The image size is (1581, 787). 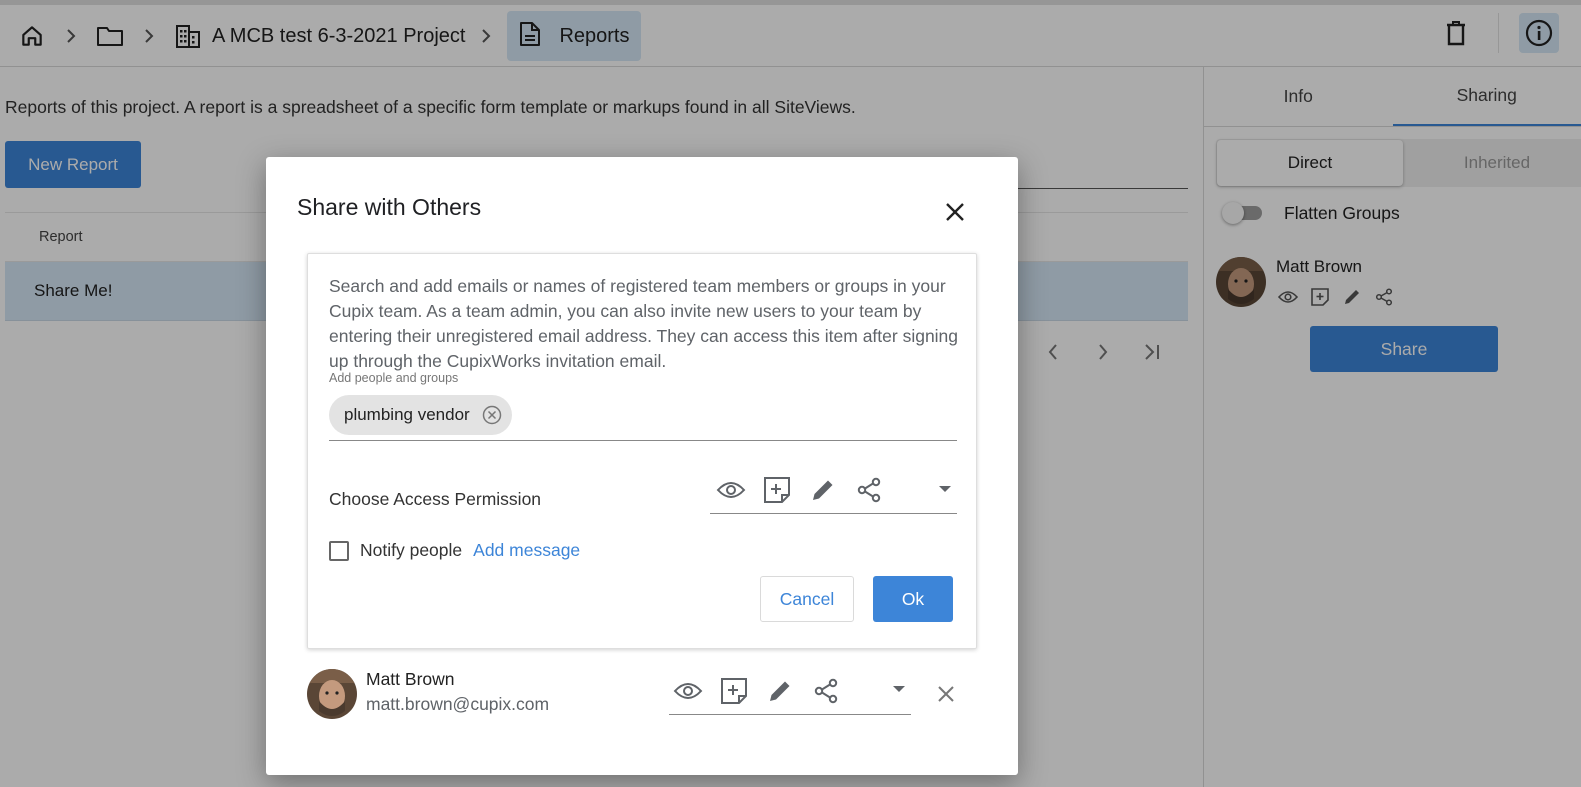 I want to click on member-email: matt.brown@cupix.com, so click(x=458, y=704).